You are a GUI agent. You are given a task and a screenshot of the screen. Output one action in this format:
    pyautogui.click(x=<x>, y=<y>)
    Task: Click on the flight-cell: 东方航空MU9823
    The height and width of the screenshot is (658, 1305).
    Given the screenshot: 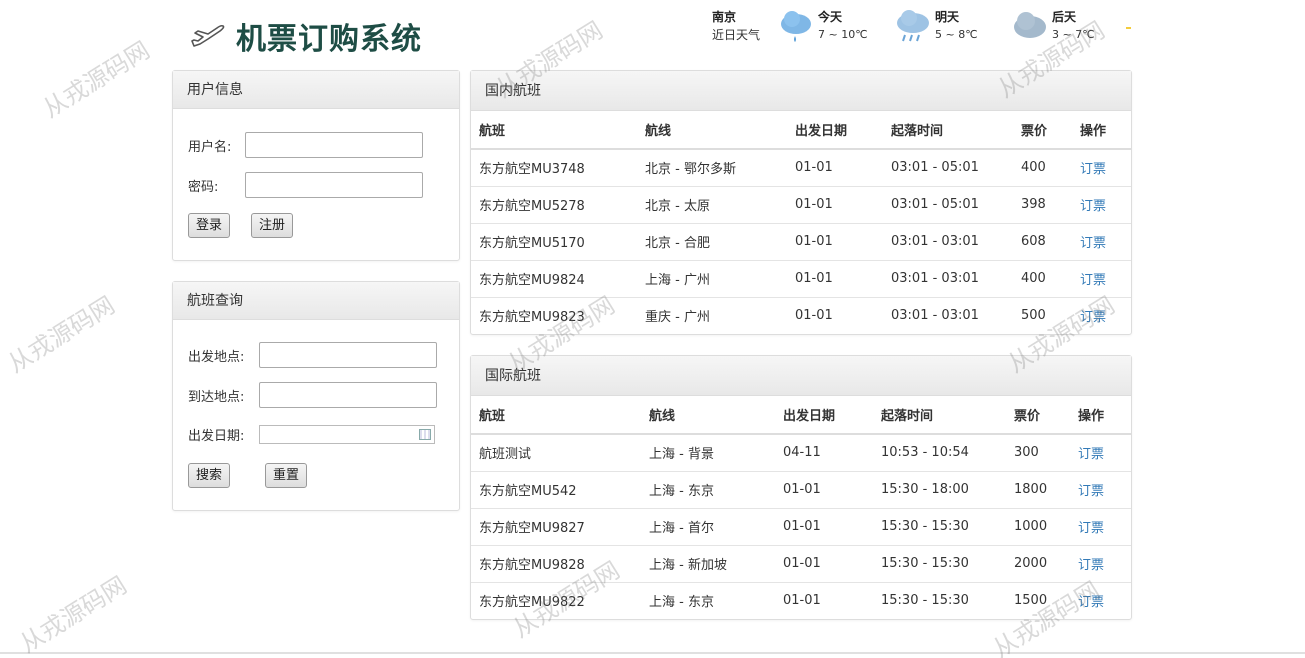 What is the action you would take?
    pyautogui.click(x=554, y=315)
    